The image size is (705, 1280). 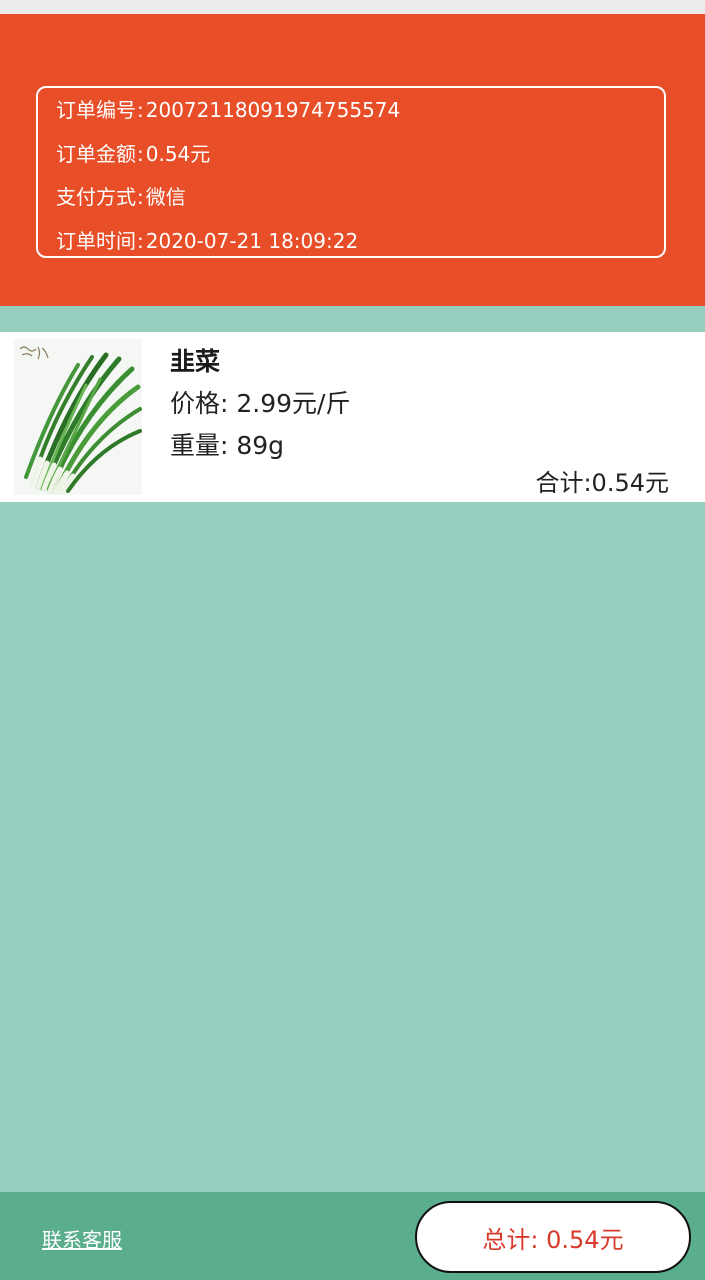 What do you see at coordinates (227, 445) in the screenshot?
I see `product-weight: 重量: 89g` at bounding box center [227, 445].